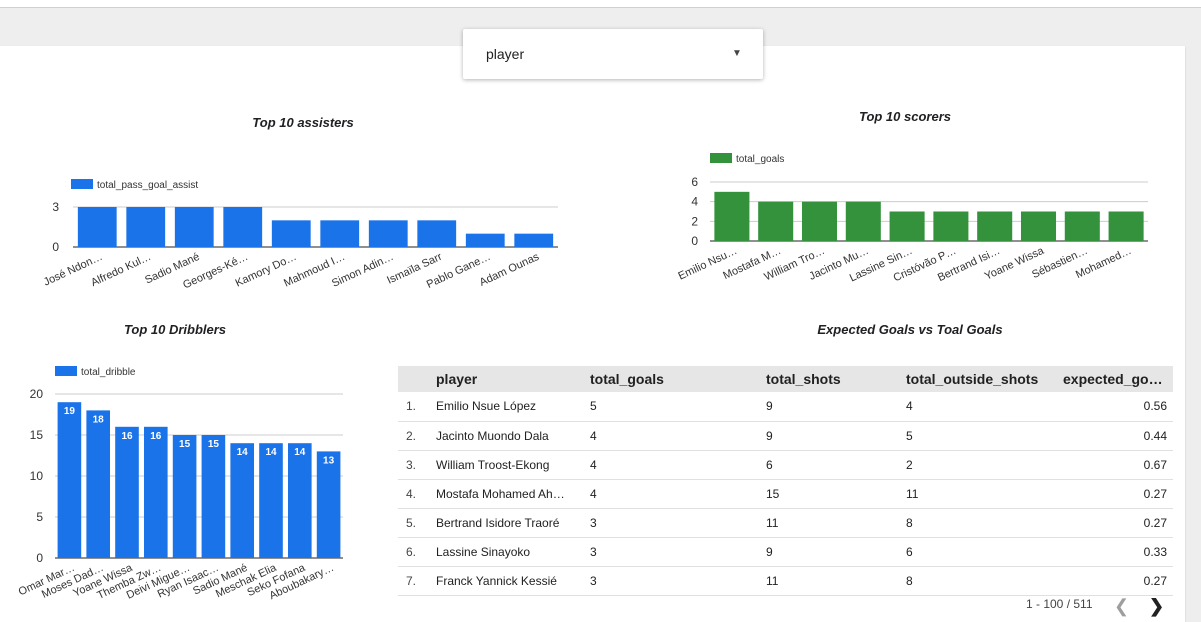 This screenshot has width=1201, height=622. Describe the element at coordinates (303, 122) in the screenshot. I see `assisters-chart-title: Top 10 assisters` at that location.